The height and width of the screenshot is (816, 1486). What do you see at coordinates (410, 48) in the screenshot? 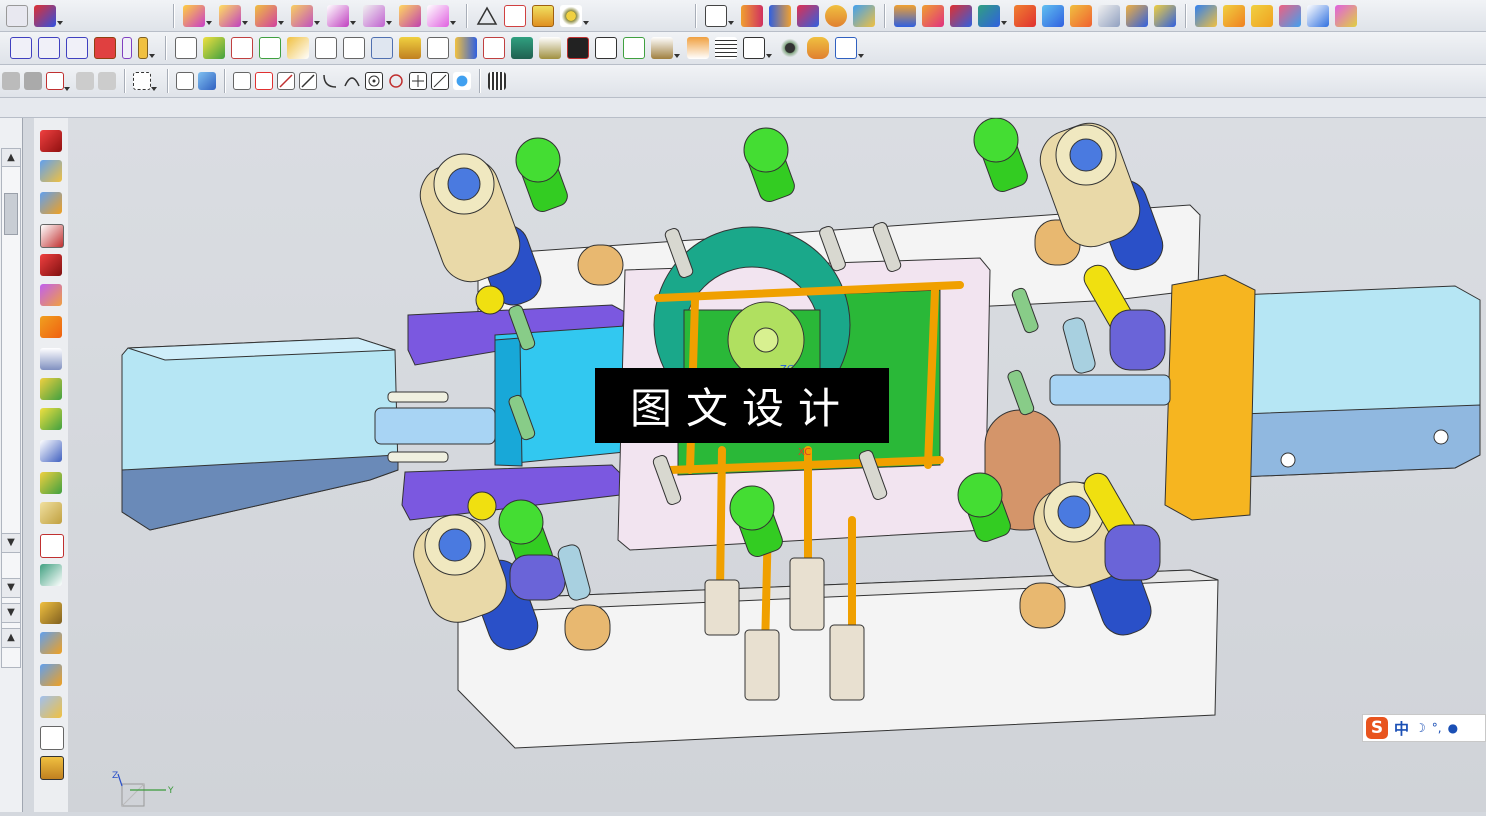
I see `stack-icon` at bounding box center [410, 48].